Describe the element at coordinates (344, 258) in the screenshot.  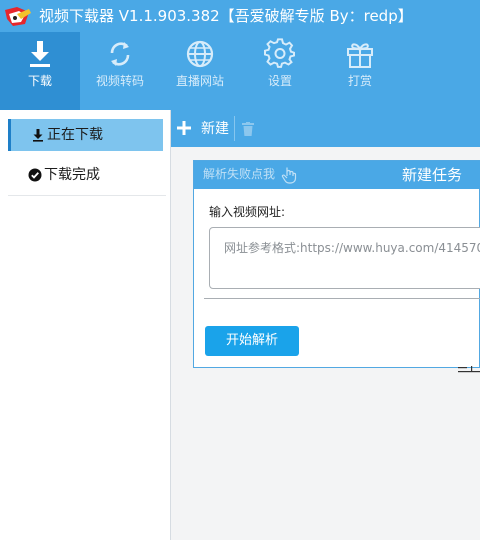
I see `url-input: 网址参考格式:https://www.huya.com/414570` at that location.